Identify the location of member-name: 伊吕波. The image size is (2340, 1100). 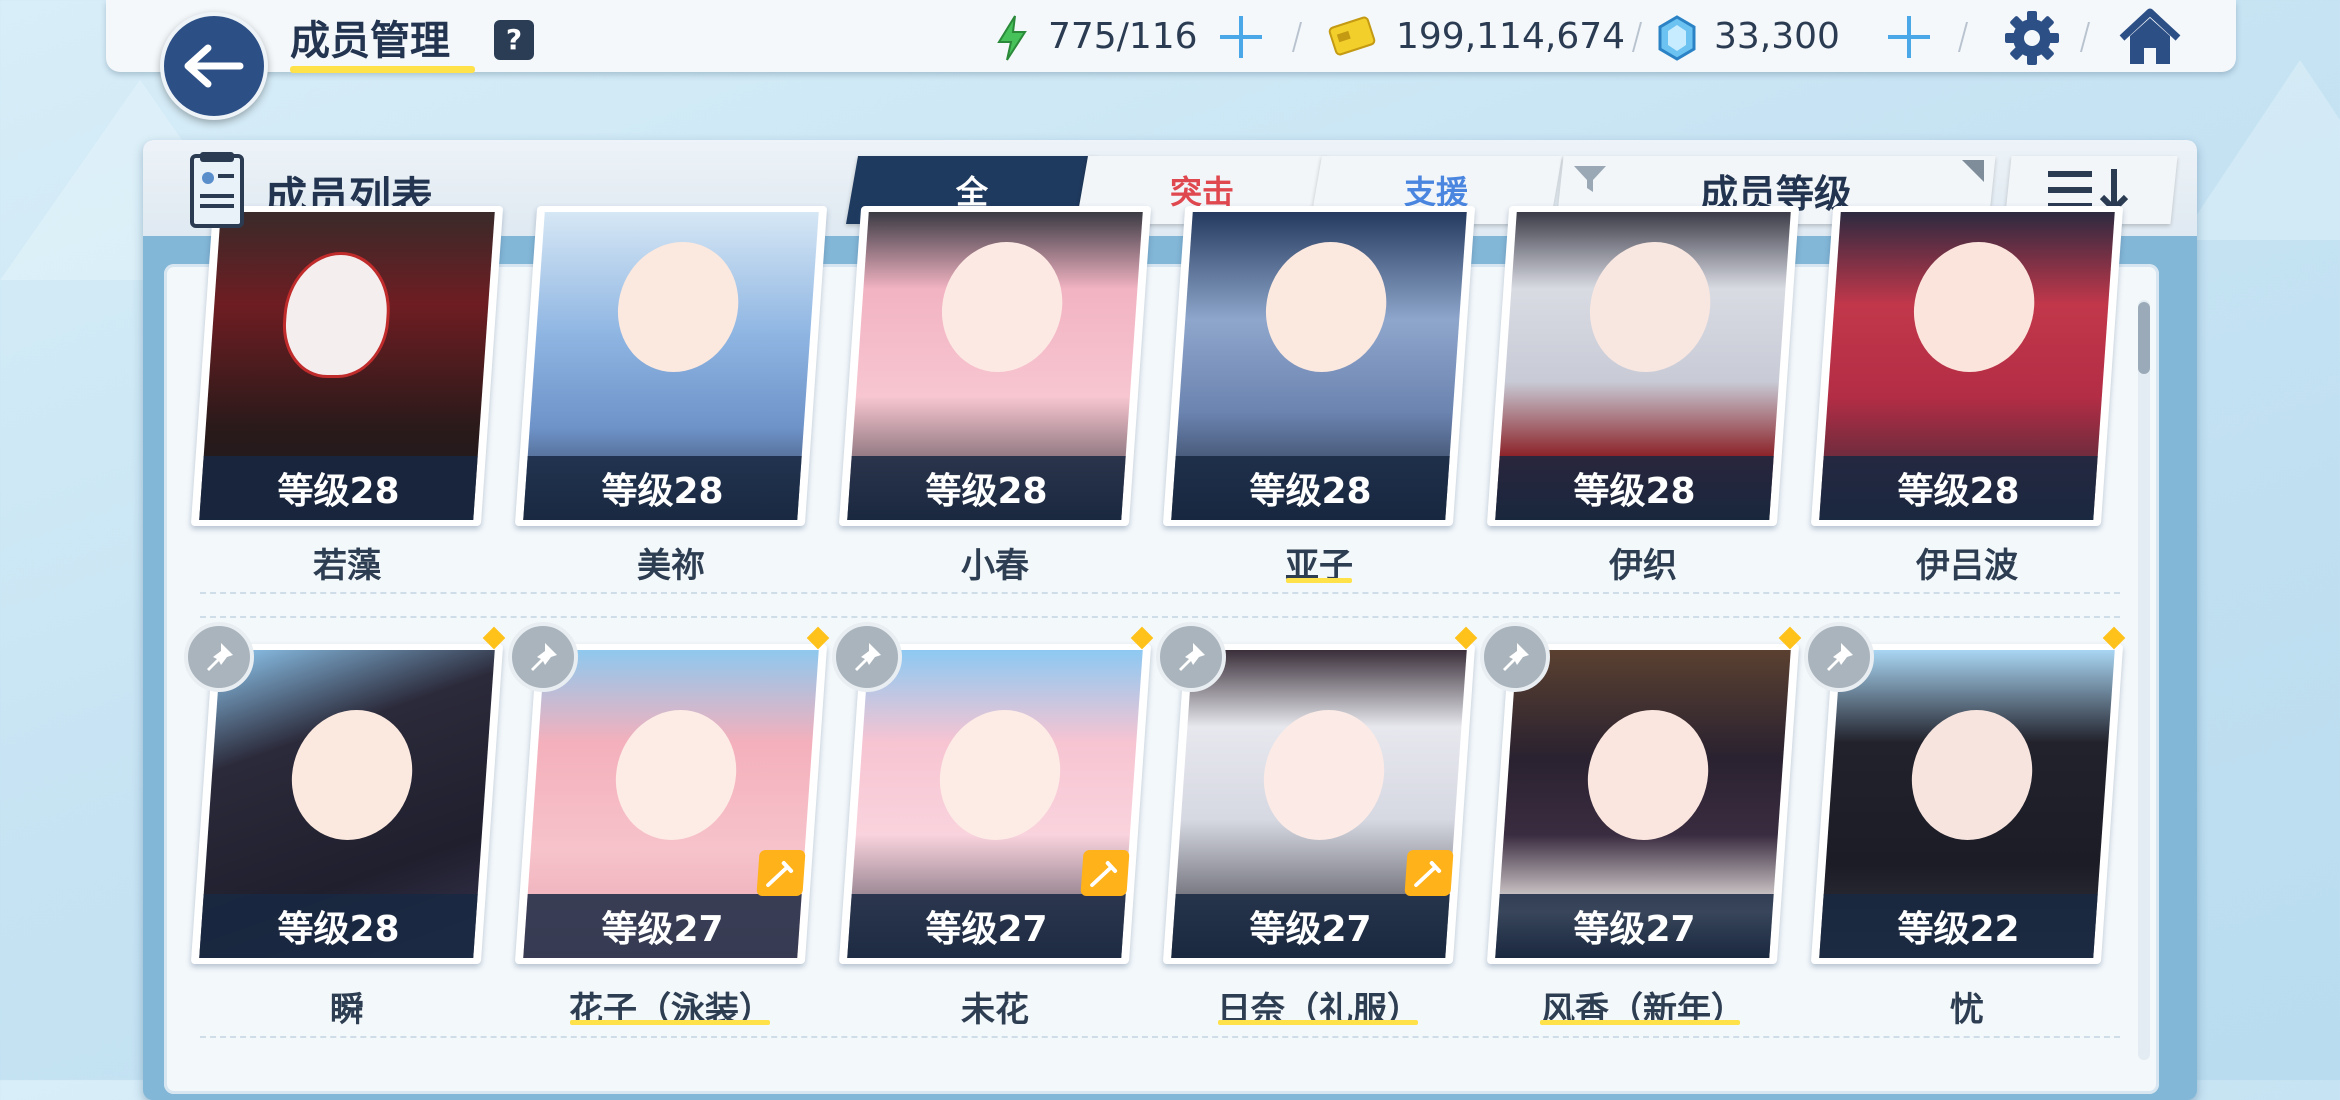
(1967, 566).